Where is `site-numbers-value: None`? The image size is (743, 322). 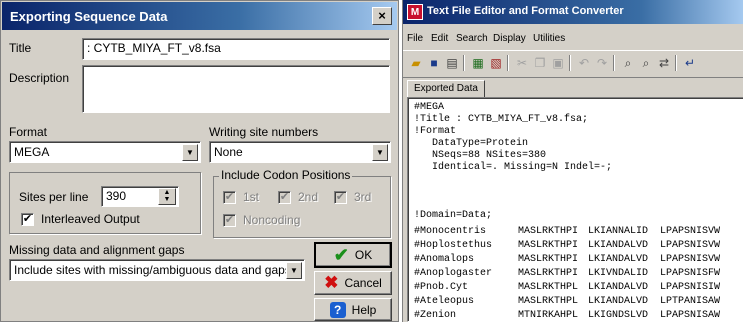 site-numbers-value: None is located at coordinates (228, 152).